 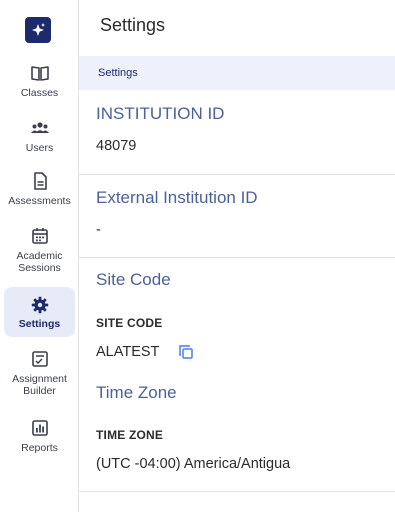 I want to click on sidebar-item-reports: Reports, so click(x=39, y=436).